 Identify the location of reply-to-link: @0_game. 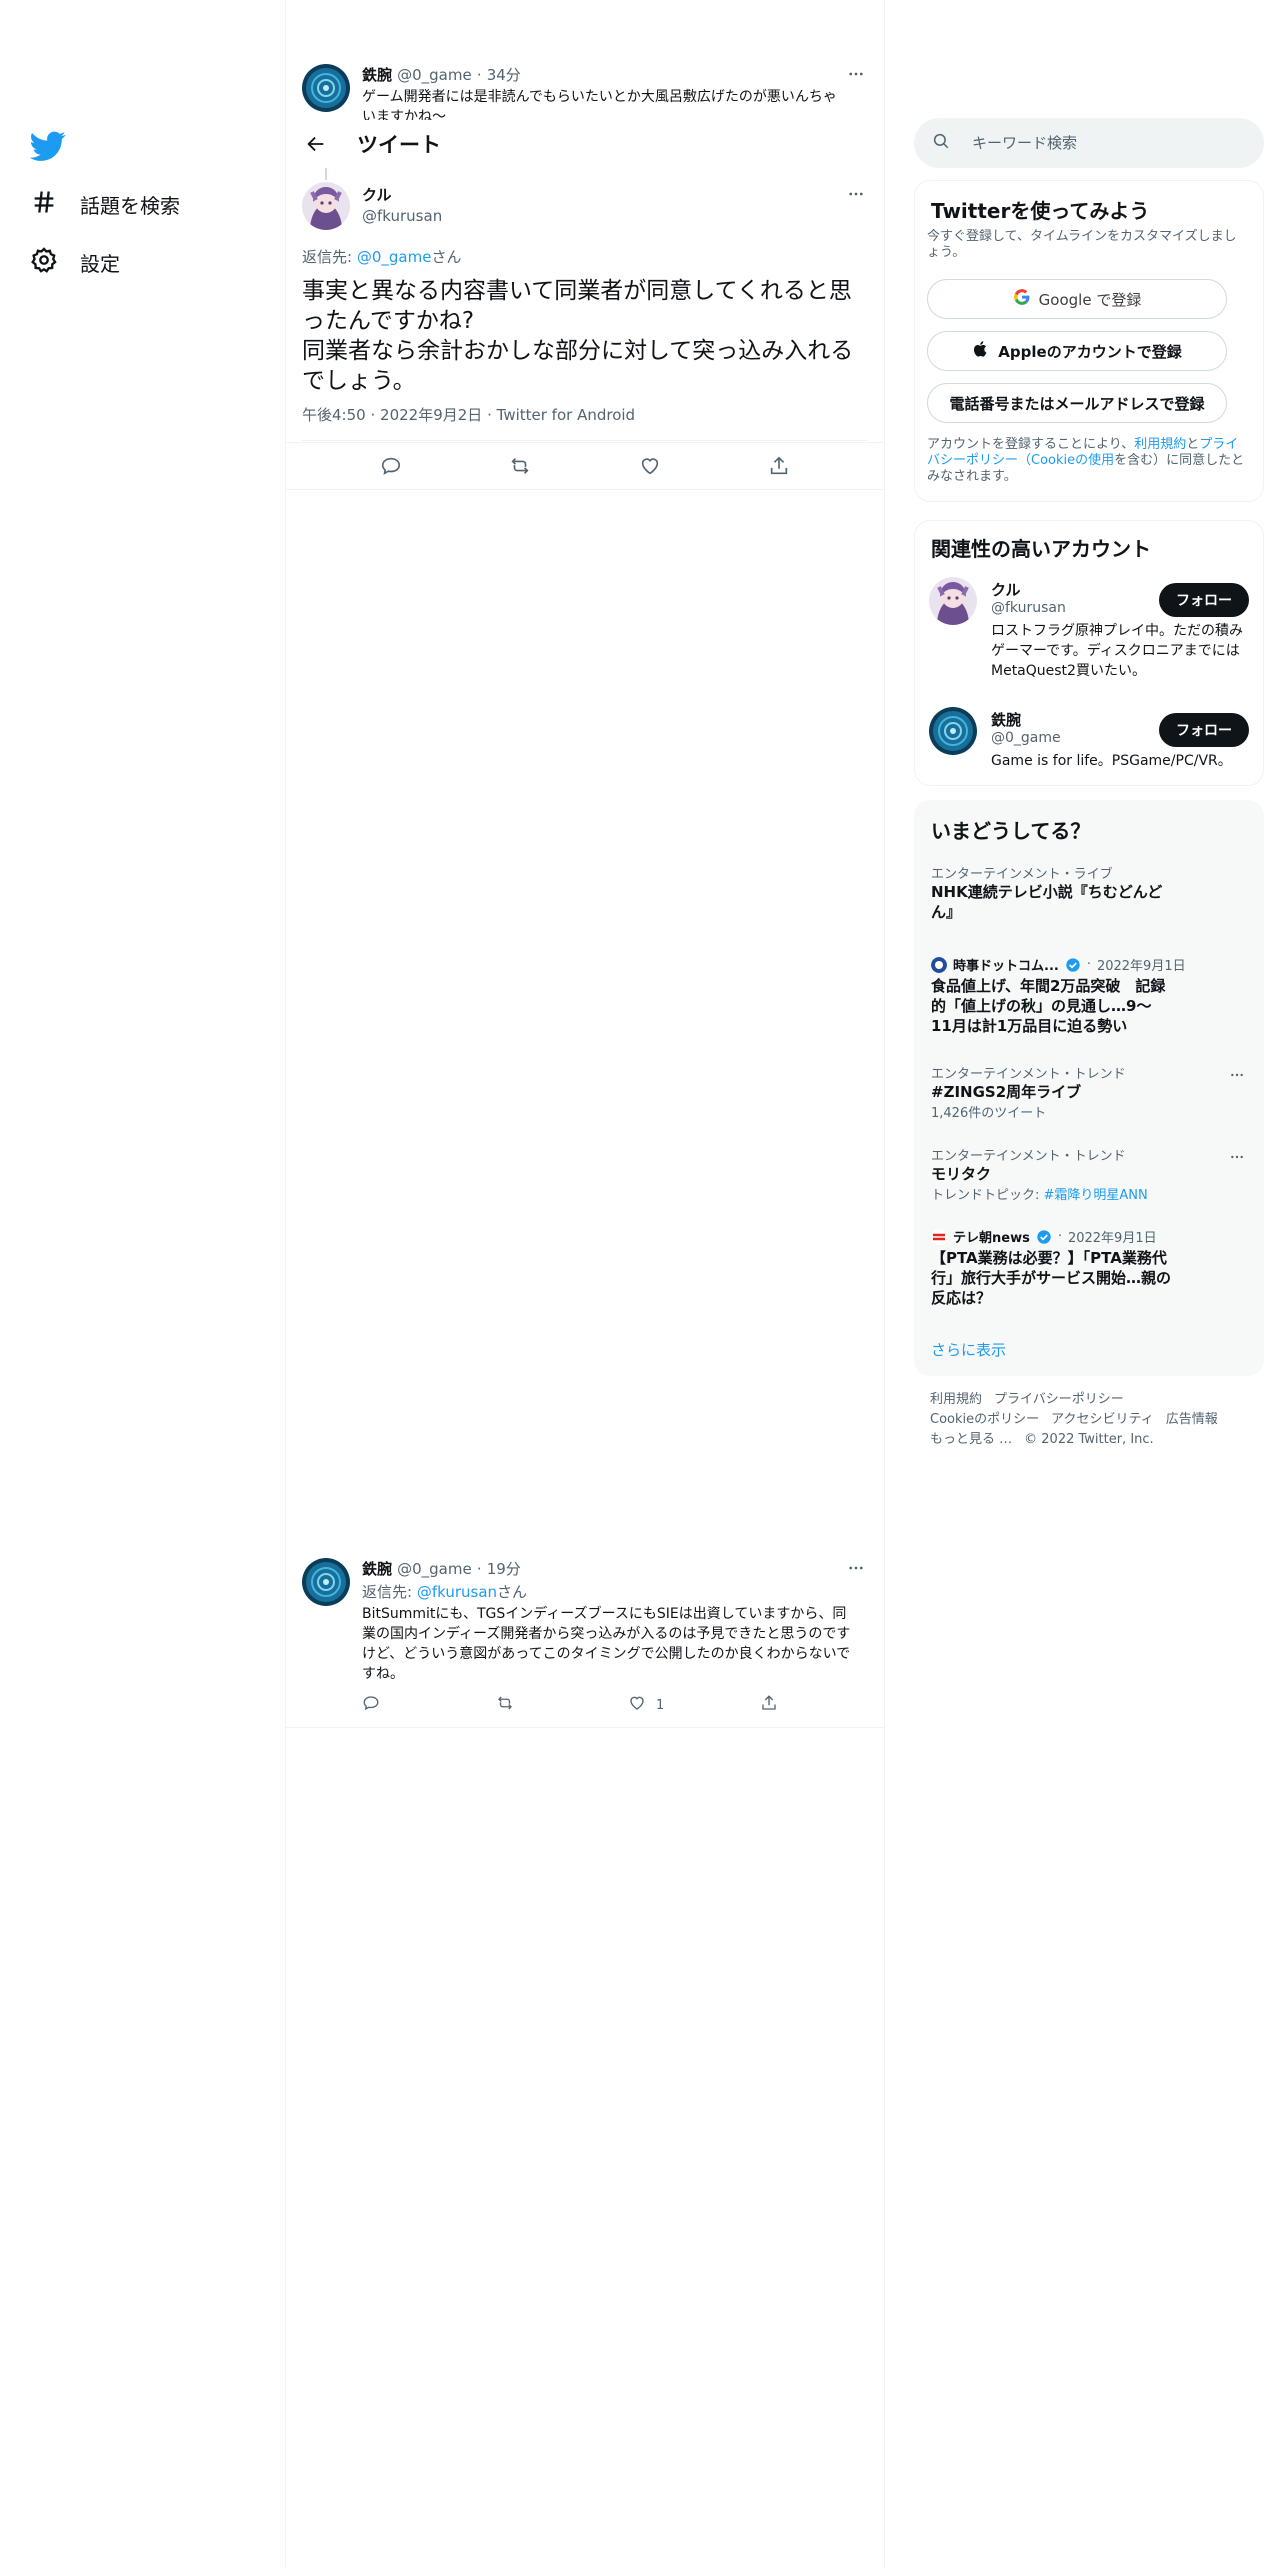
(394, 257).